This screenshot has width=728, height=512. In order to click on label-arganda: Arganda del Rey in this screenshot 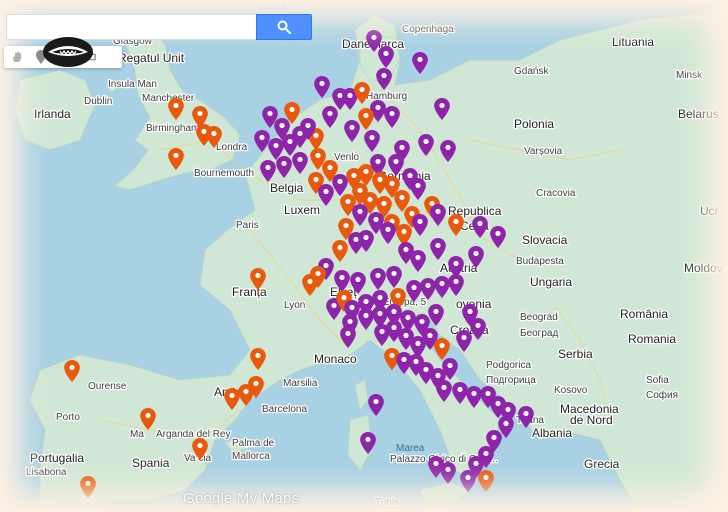, I will do `click(193, 434)`.